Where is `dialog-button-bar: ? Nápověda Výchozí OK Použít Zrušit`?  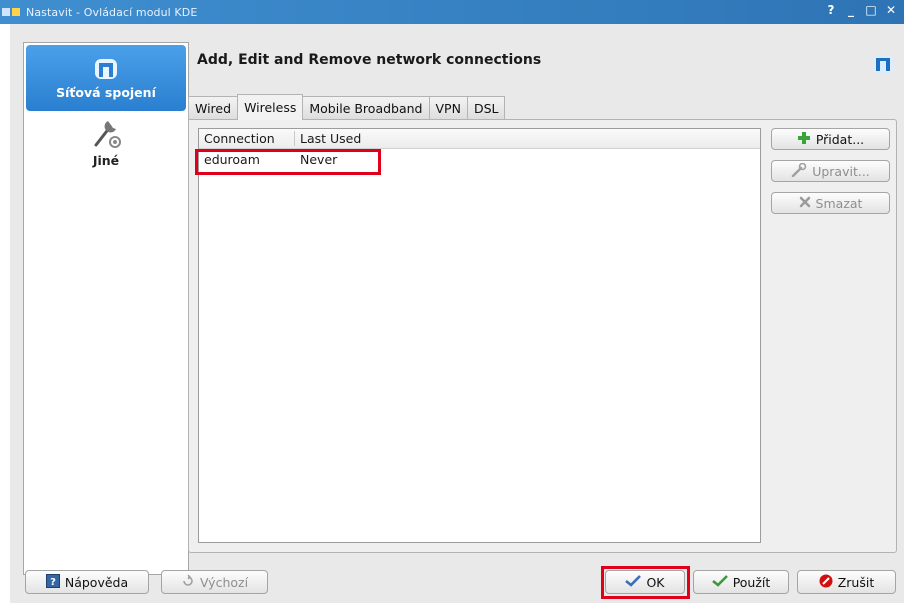
dialog-button-bar: ? Nápověda Výchozí OK Použít Zrušit is located at coordinates (452, 583).